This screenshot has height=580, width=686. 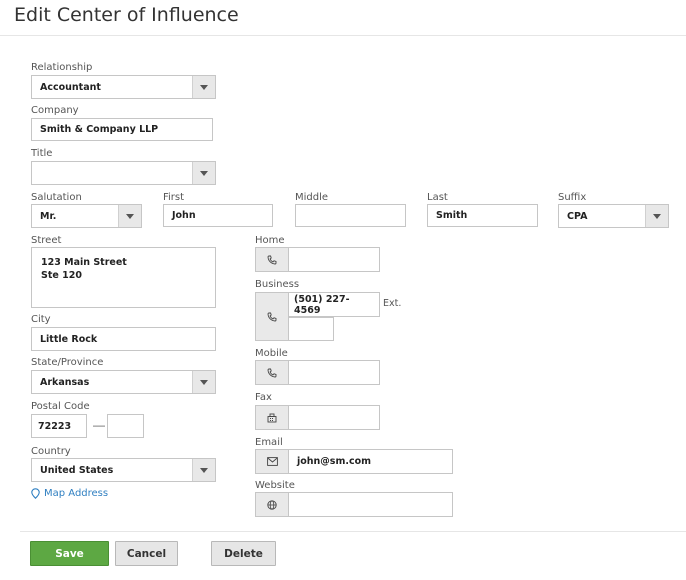 I want to click on last-name-input: Smith, so click(x=482, y=215).